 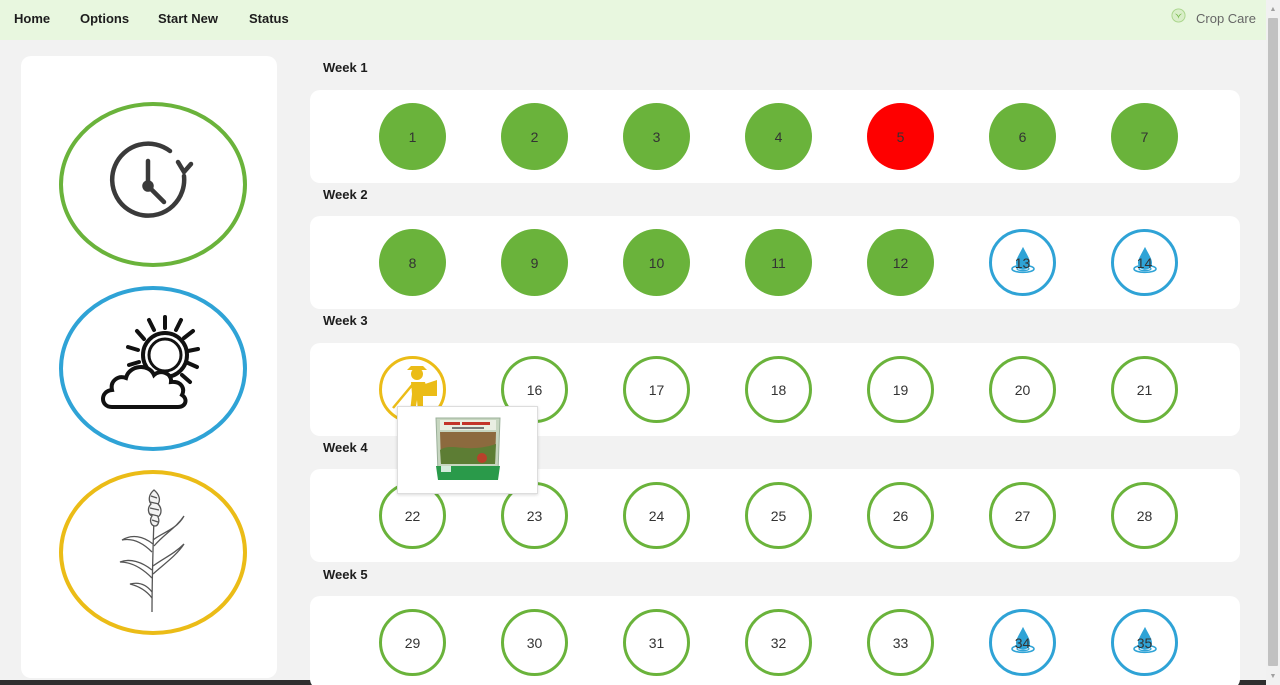 I want to click on day-number: 1, so click(x=412, y=136).